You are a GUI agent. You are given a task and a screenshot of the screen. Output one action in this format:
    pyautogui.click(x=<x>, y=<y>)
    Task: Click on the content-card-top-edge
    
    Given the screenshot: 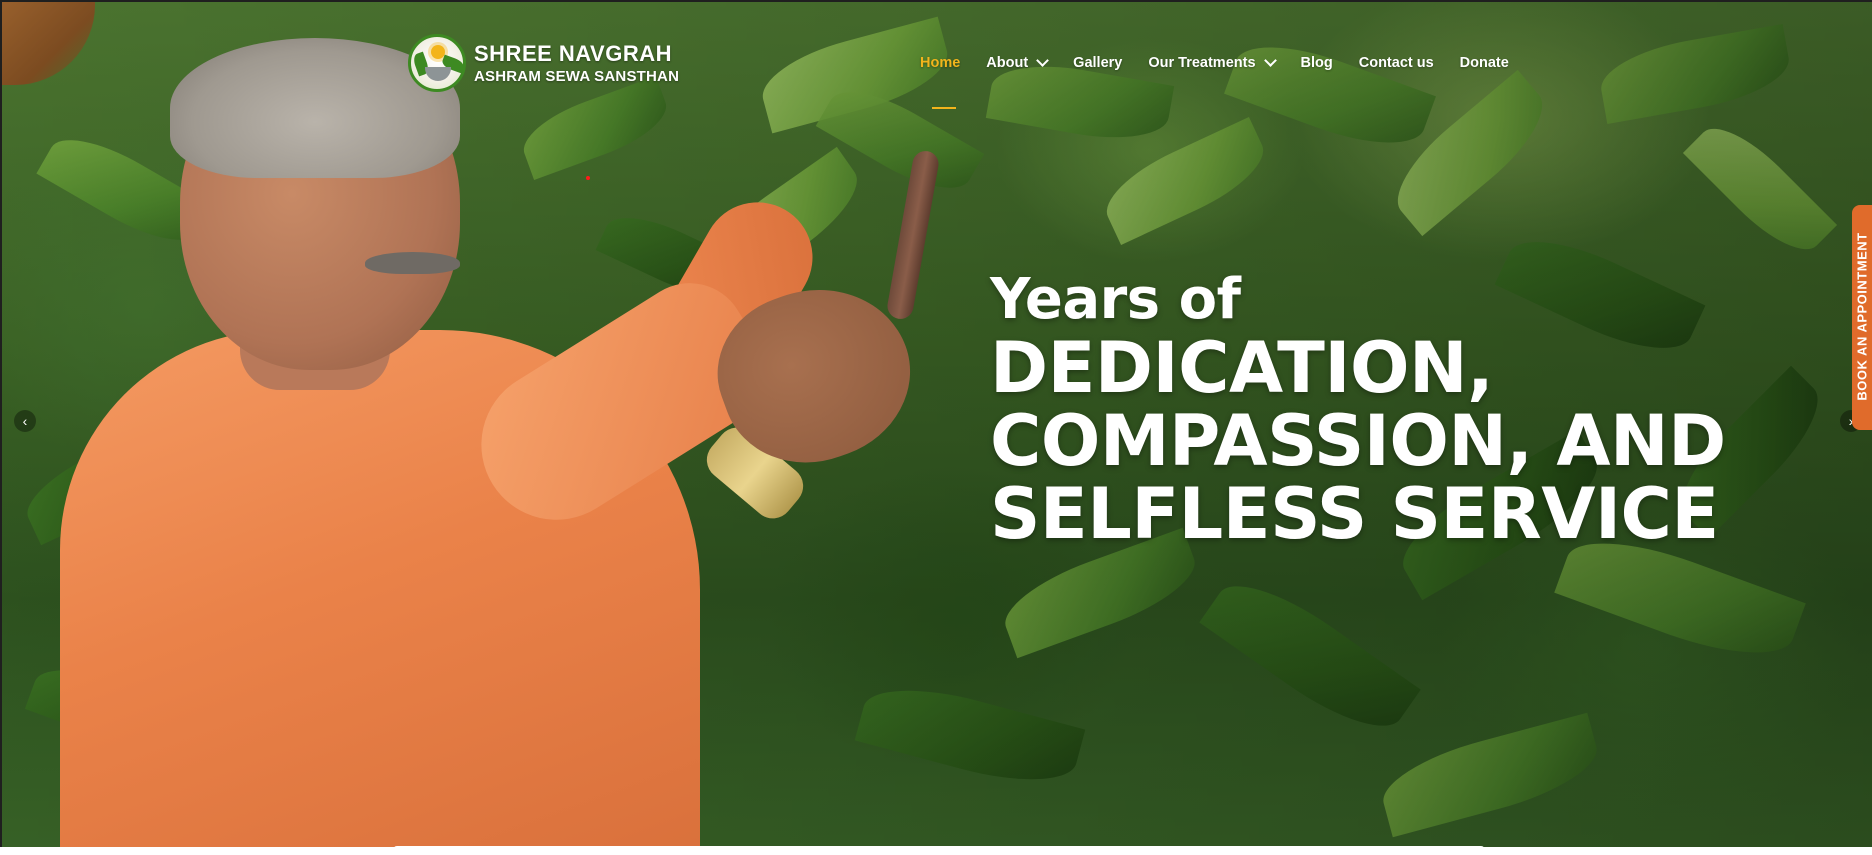 What is the action you would take?
    pyautogui.click(x=939, y=850)
    